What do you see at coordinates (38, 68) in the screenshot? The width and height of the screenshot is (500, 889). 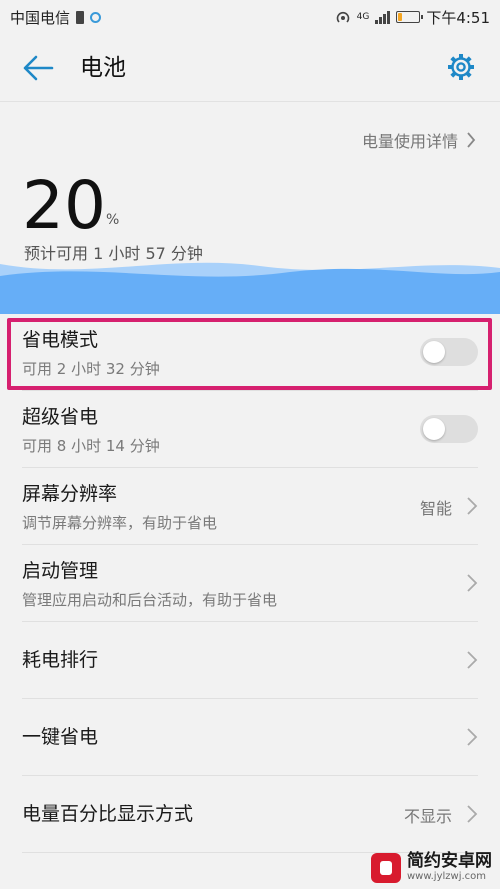 I see `arrow-left-icon` at bounding box center [38, 68].